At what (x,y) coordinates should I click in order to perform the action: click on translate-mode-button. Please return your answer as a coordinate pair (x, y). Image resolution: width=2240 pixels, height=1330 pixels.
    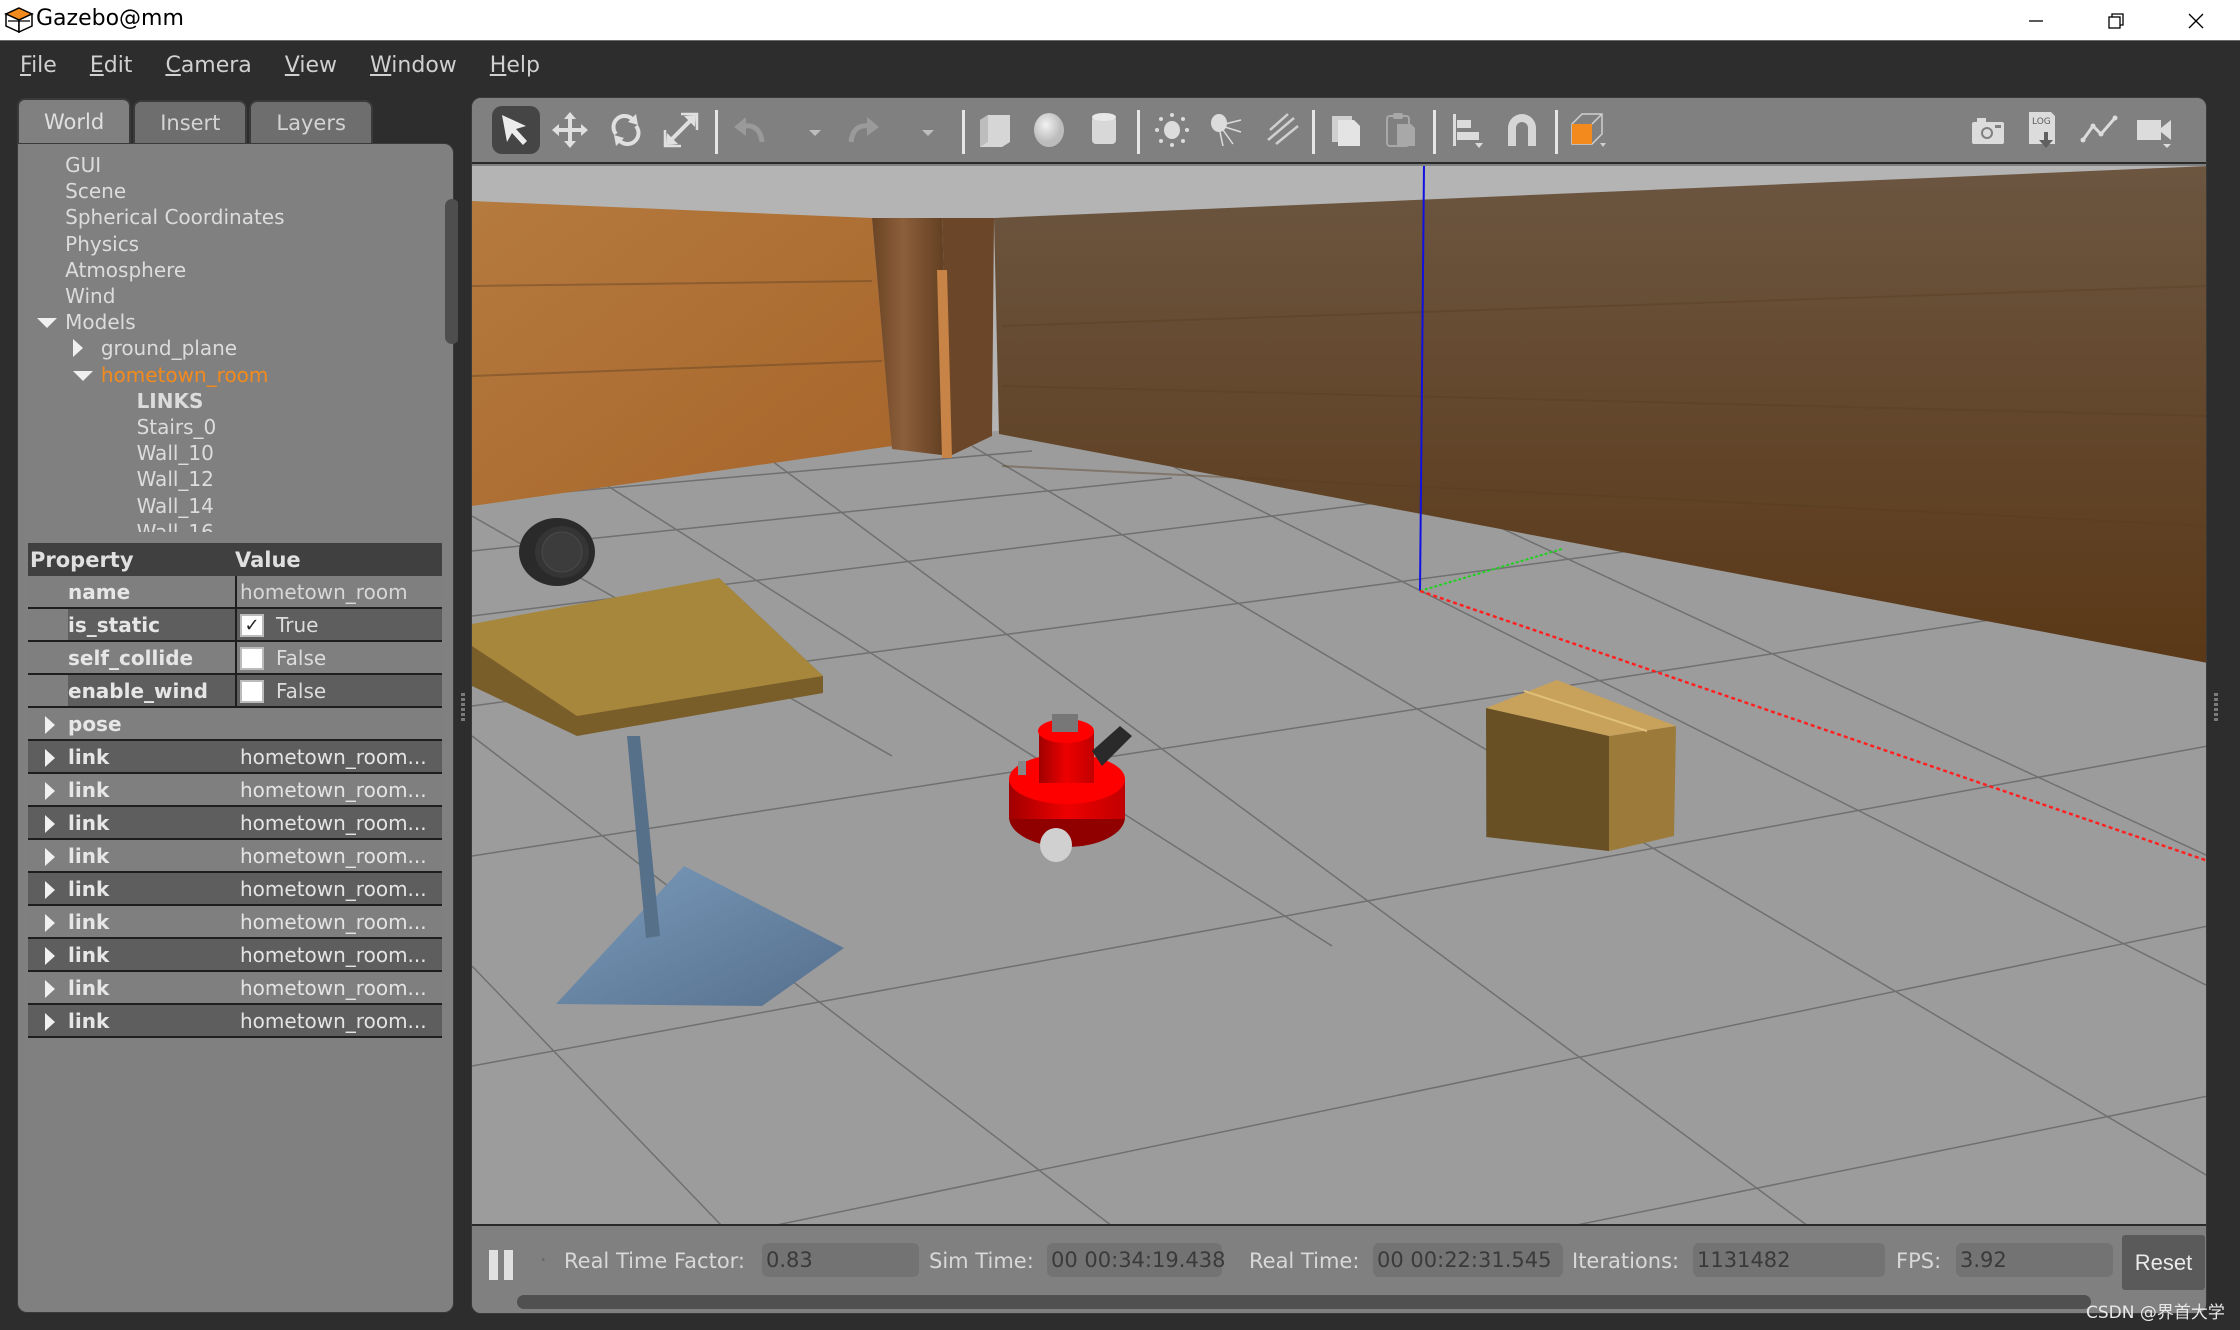
    Looking at the image, I should click on (570, 130).